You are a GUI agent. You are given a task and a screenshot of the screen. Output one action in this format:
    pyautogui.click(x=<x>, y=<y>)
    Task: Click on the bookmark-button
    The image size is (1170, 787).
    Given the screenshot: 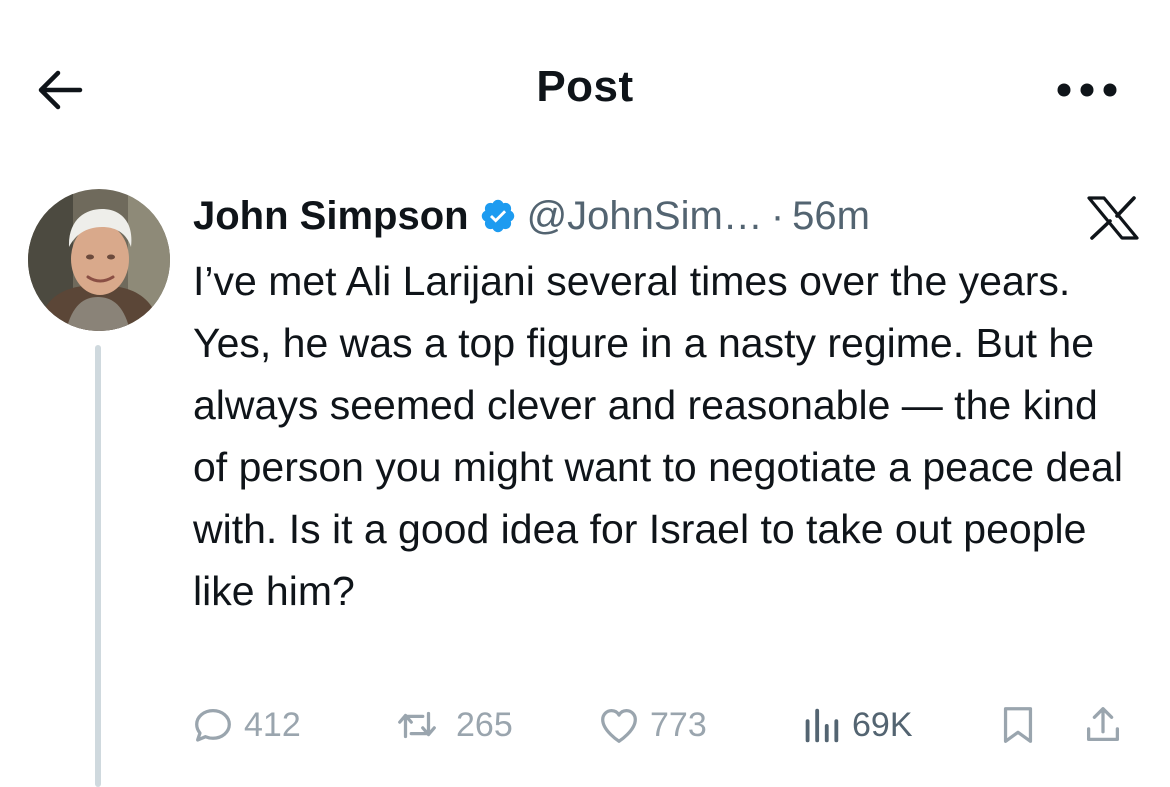 What is the action you would take?
    pyautogui.click(x=1022, y=725)
    